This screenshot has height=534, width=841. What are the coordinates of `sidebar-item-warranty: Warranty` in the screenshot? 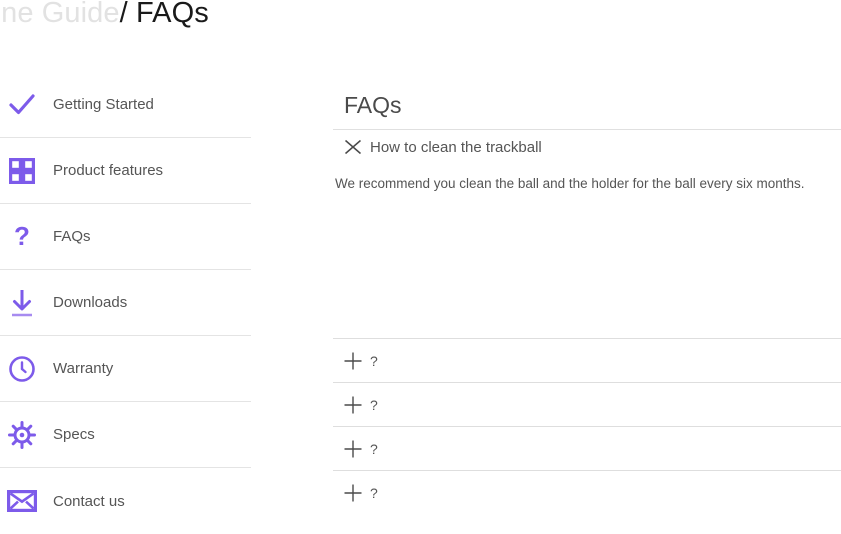 It's located at (125, 369).